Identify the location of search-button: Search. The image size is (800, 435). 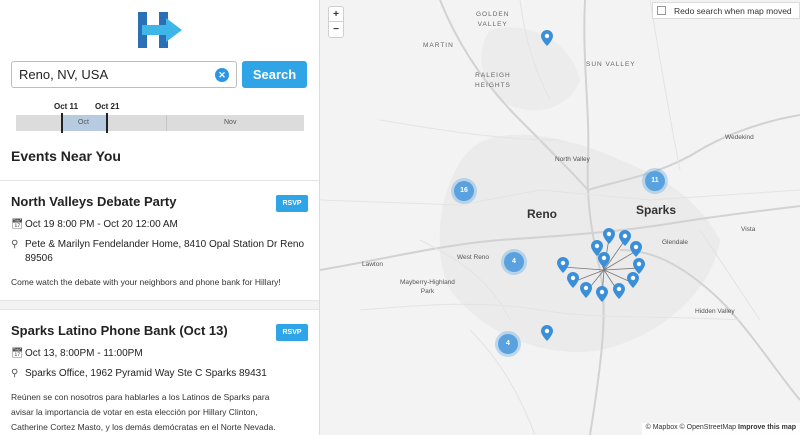
(274, 74).